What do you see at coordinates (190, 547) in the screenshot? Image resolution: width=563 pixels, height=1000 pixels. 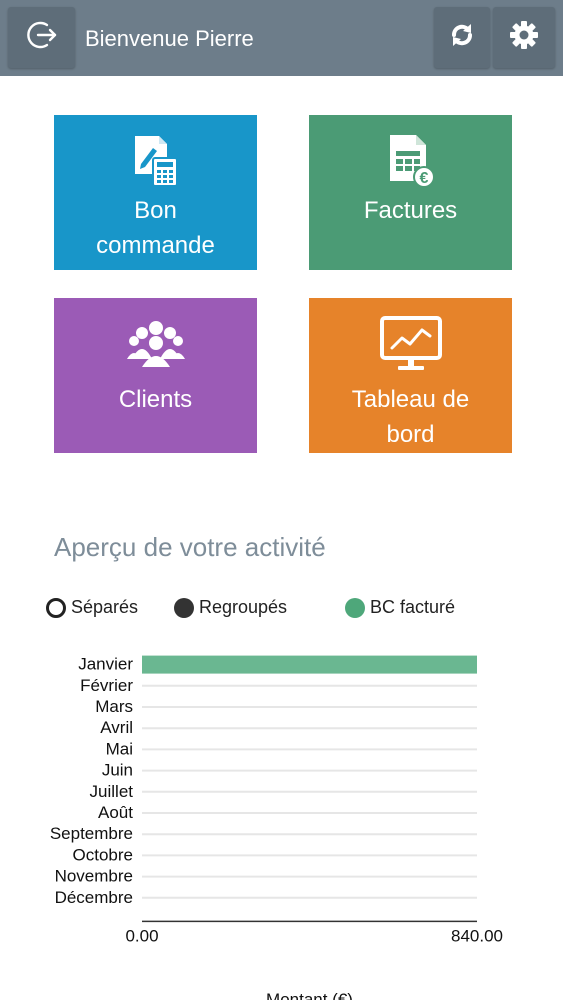 I see `activity-title: Aperçu de votre activité` at bounding box center [190, 547].